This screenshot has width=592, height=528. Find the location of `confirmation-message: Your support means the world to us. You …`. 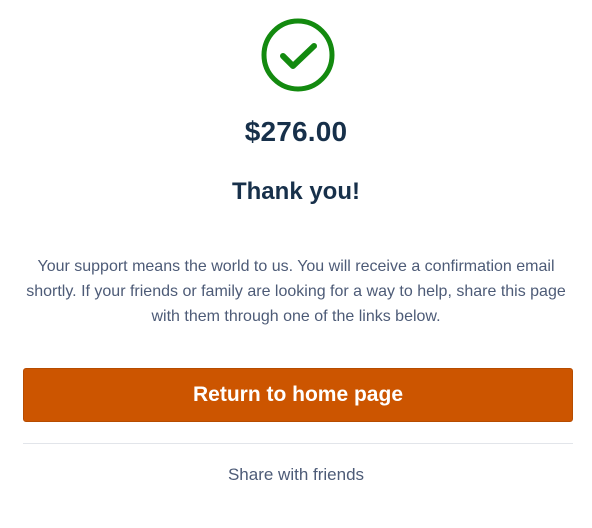

confirmation-message: Your support means the world to us. You … is located at coordinates (296, 291).